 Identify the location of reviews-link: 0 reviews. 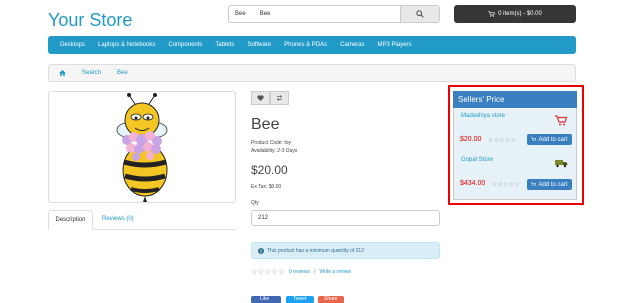
(299, 272).